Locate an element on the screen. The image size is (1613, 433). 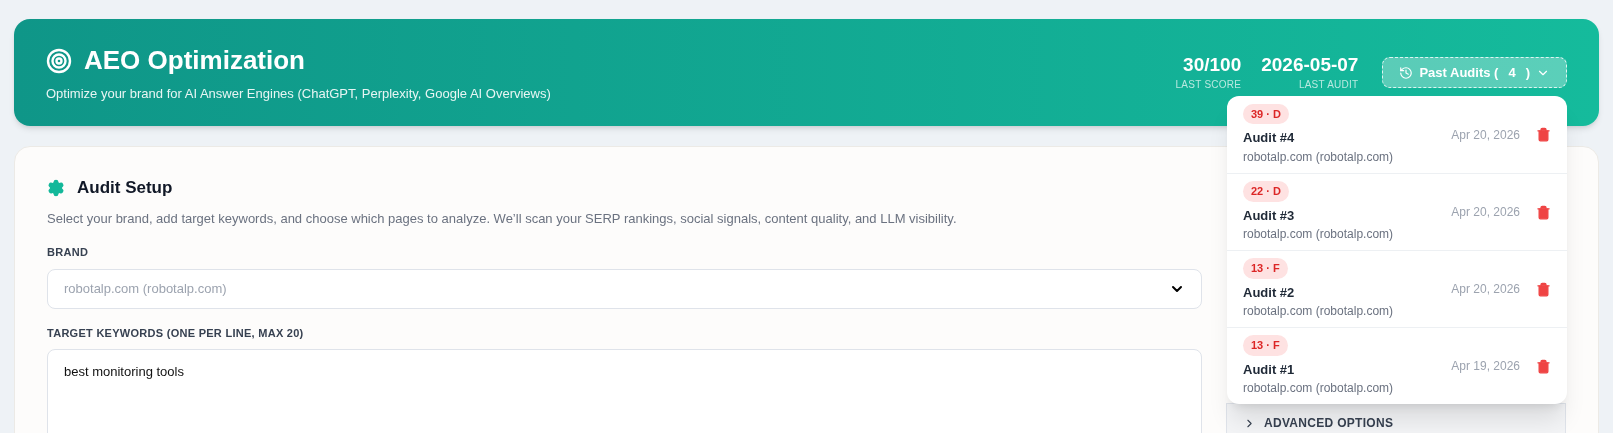
history-icon is located at coordinates (1406, 72).